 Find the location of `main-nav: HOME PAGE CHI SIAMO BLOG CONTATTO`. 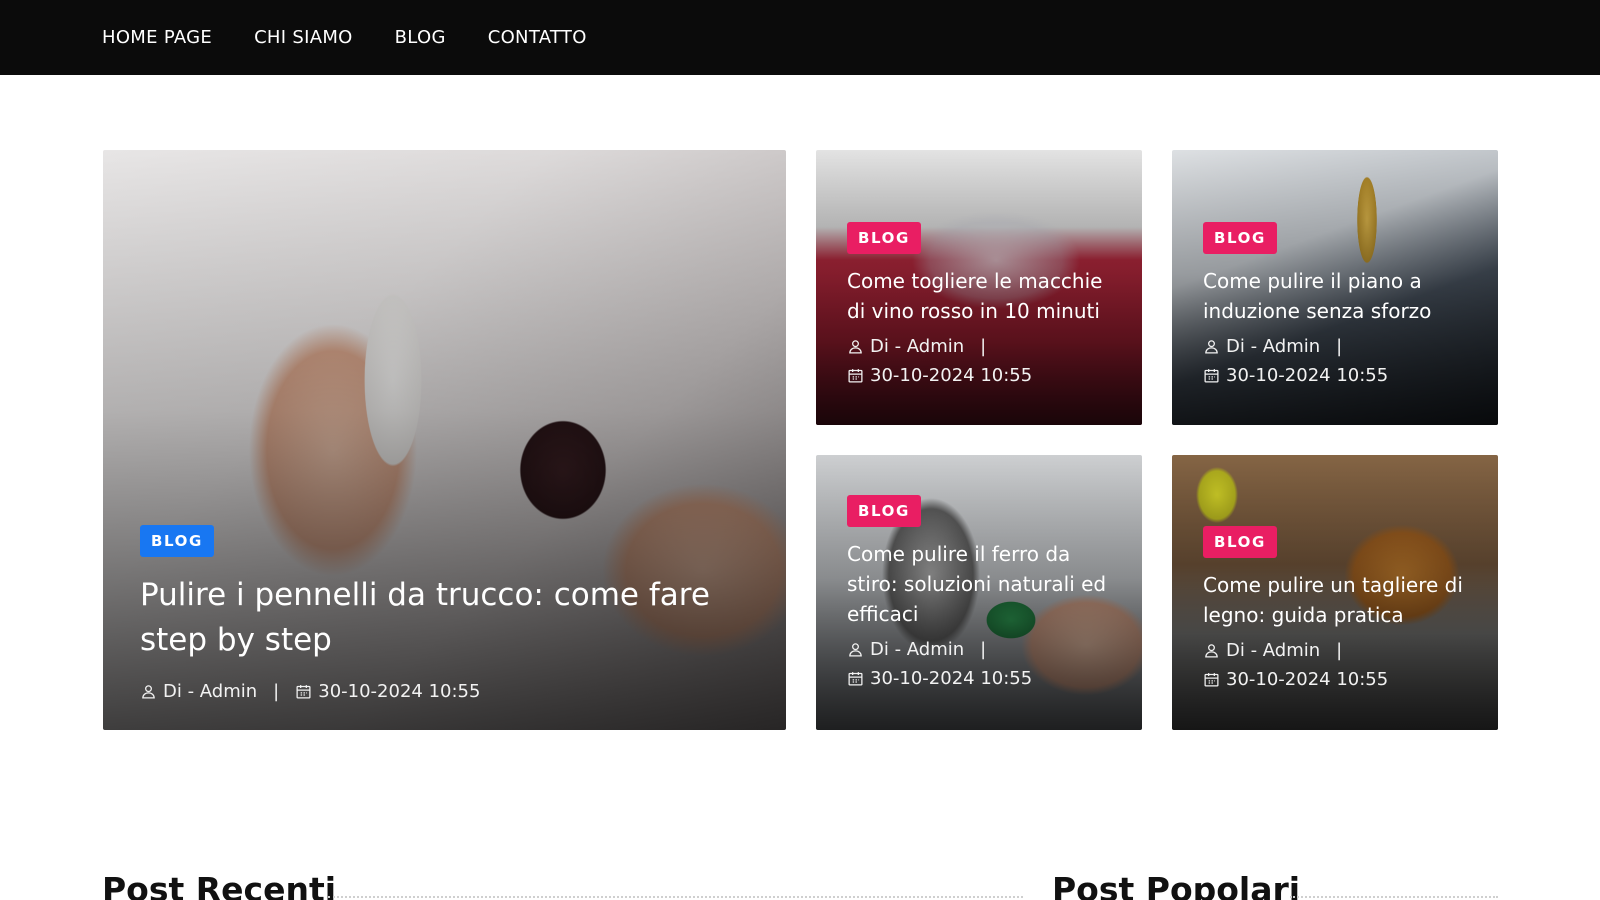

main-nav: HOME PAGE CHI SIAMO BLOG CONTATTO is located at coordinates (344, 37).